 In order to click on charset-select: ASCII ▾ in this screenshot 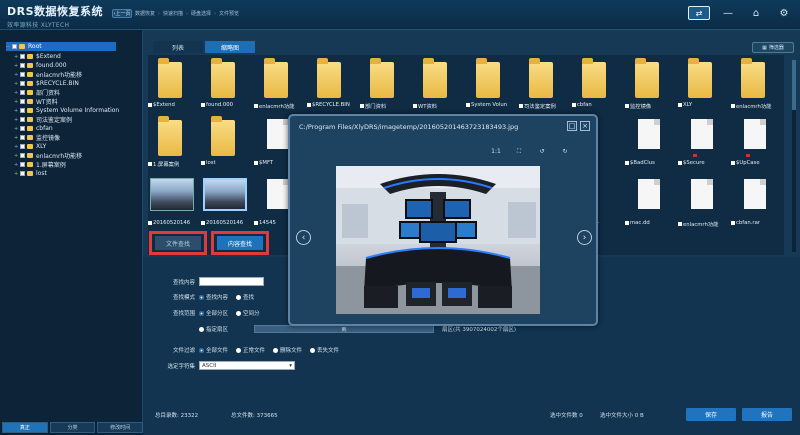, I will do `click(247, 365)`.